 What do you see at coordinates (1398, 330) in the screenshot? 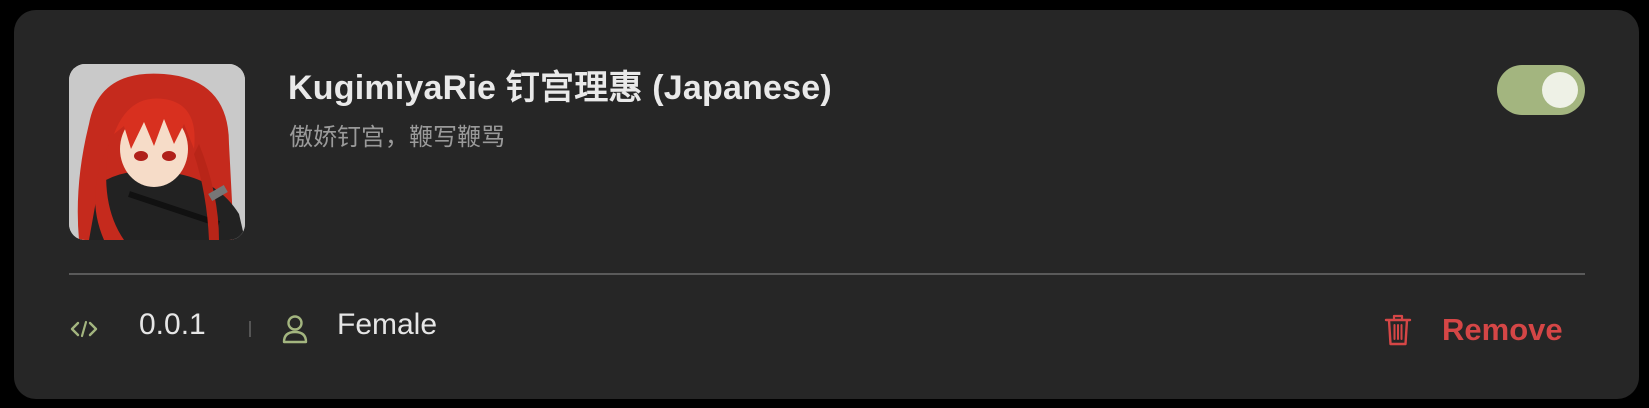
I see `trash-icon` at bounding box center [1398, 330].